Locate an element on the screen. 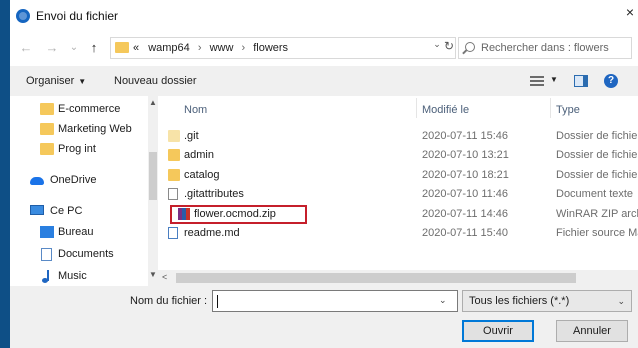 The width and height of the screenshot is (638, 348). column-header-name: Nom is located at coordinates (195, 110).